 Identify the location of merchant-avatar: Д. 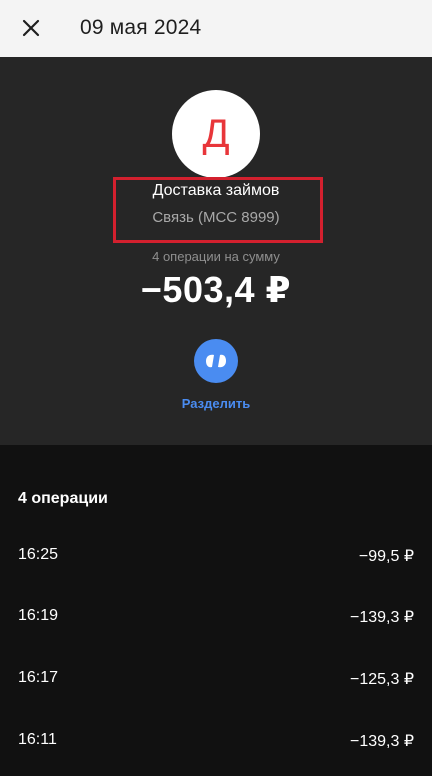
(216, 134).